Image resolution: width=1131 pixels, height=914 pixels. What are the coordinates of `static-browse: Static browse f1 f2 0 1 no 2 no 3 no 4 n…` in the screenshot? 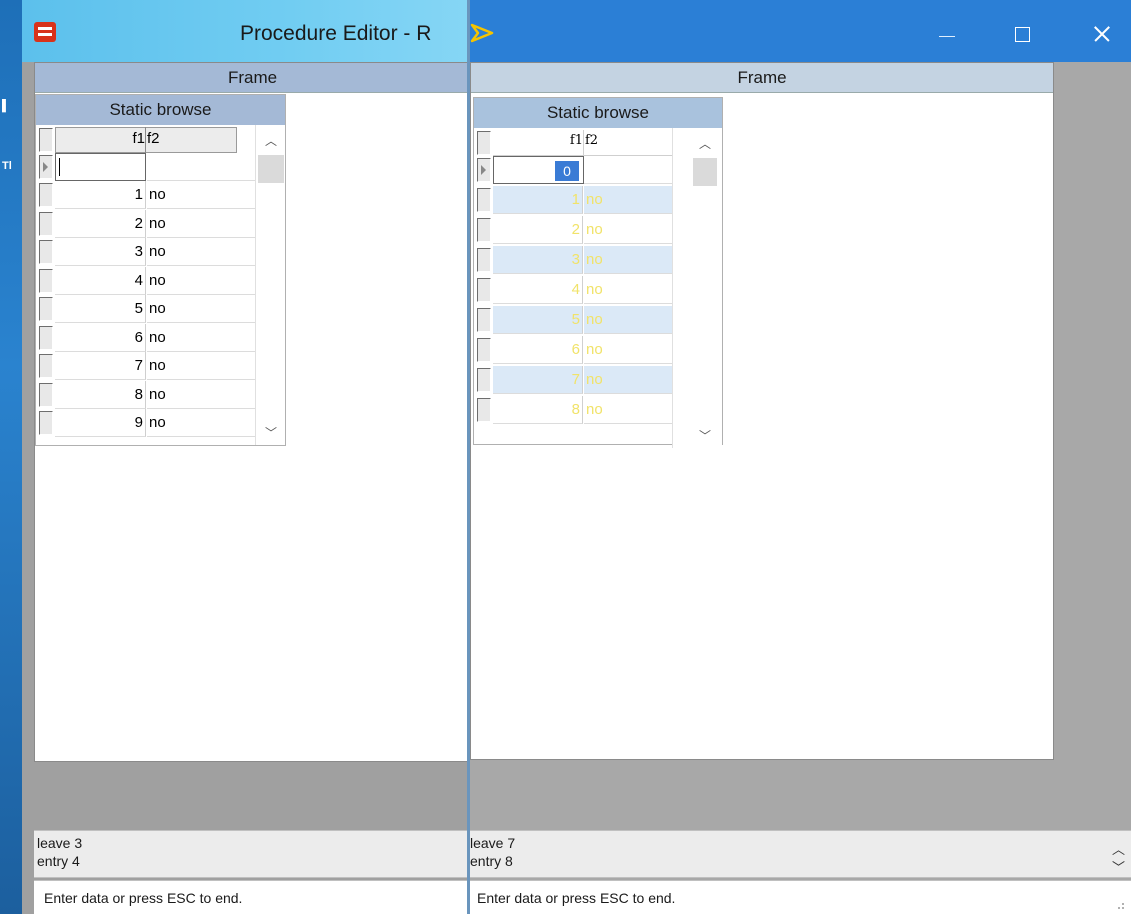 It's located at (598, 272).